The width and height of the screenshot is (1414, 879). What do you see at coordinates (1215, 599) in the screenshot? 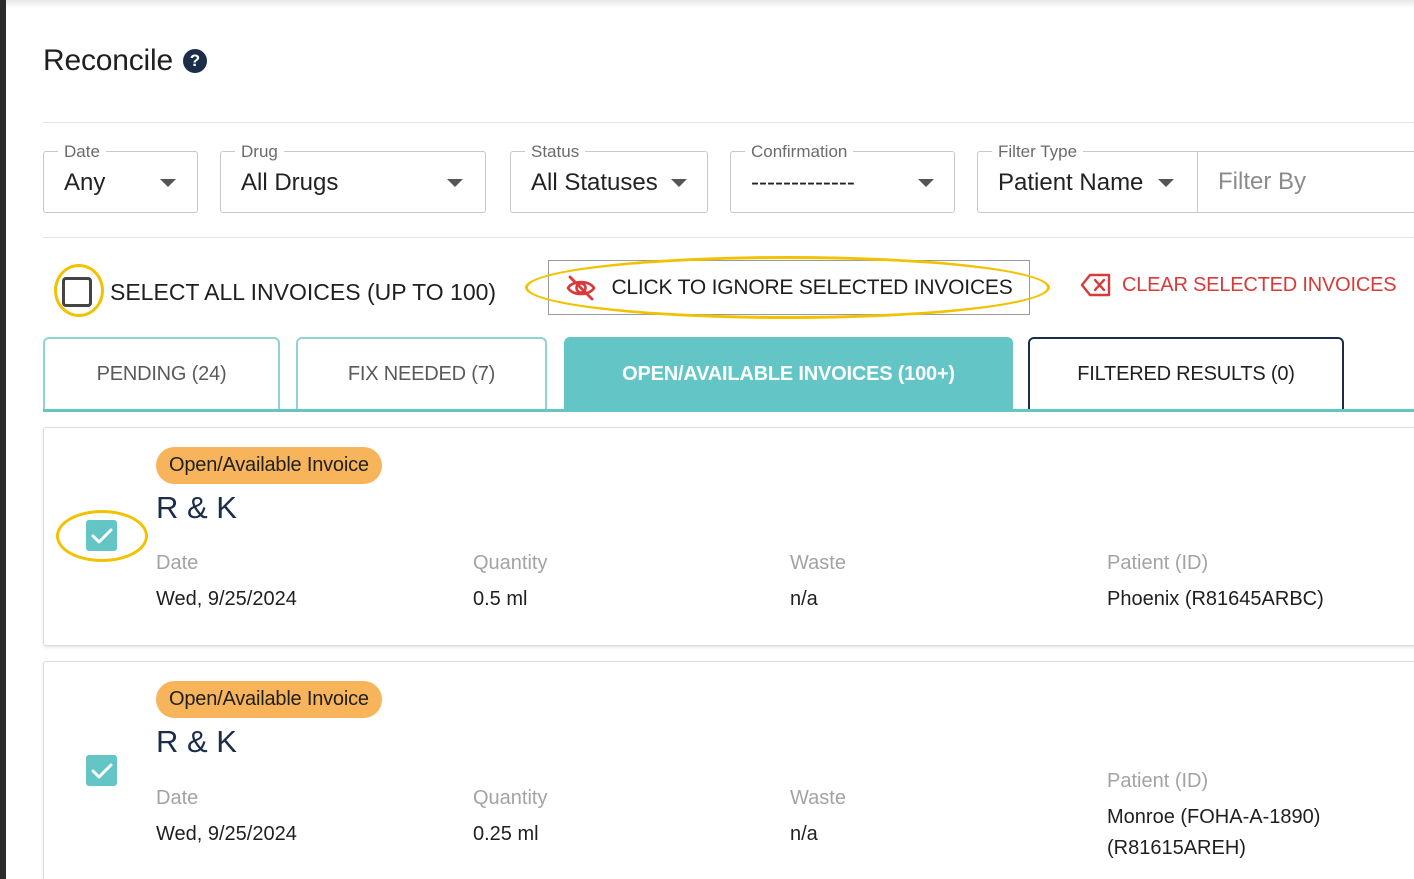
I see `patient-value: Phoenix (R81645ARBC)` at bounding box center [1215, 599].